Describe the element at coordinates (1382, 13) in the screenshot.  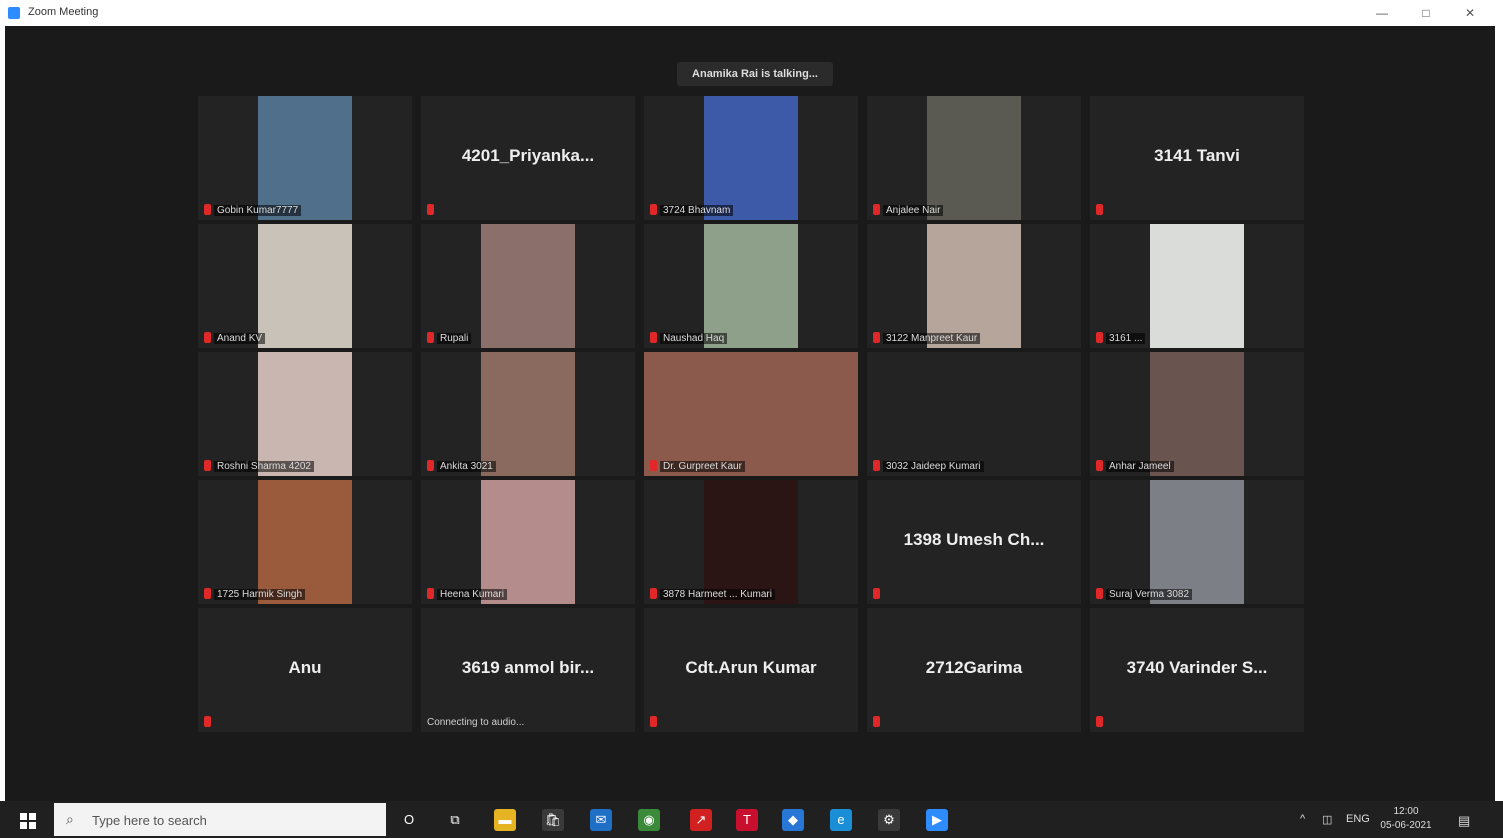
I see `minimize-button: —` at that location.